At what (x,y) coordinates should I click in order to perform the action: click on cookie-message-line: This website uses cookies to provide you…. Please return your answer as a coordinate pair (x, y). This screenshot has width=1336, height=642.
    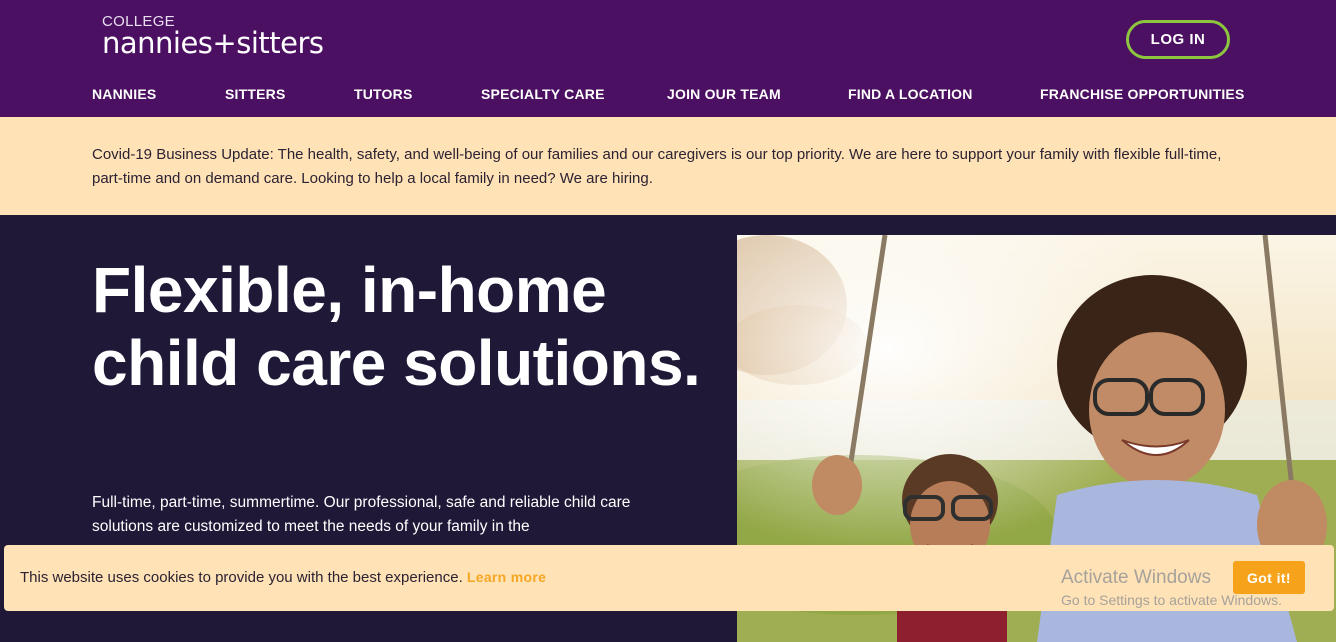
    Looking at the image, I should click on (283, 577).